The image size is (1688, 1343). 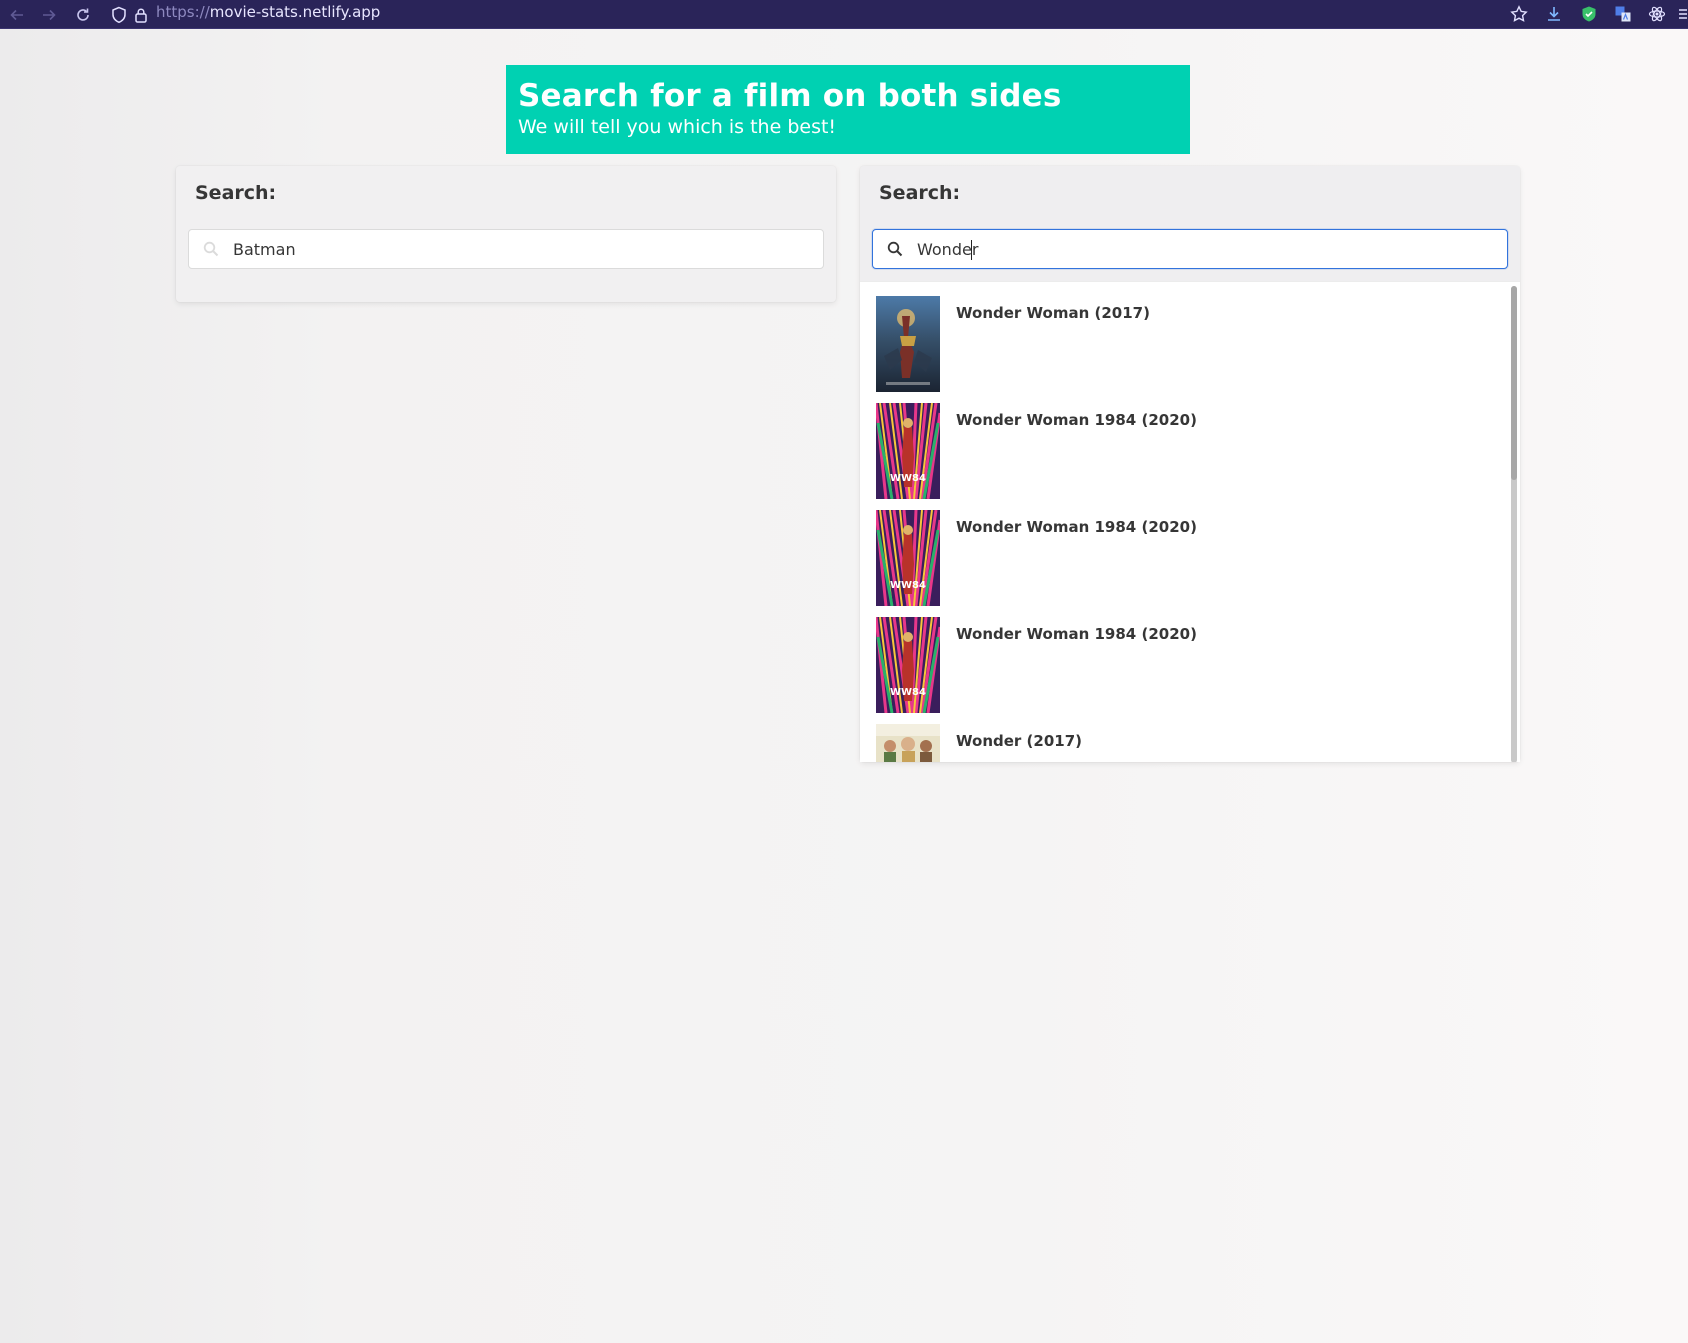 I want to click on url-host: movie-stats.netlify.app, so click(x=295, y=12).